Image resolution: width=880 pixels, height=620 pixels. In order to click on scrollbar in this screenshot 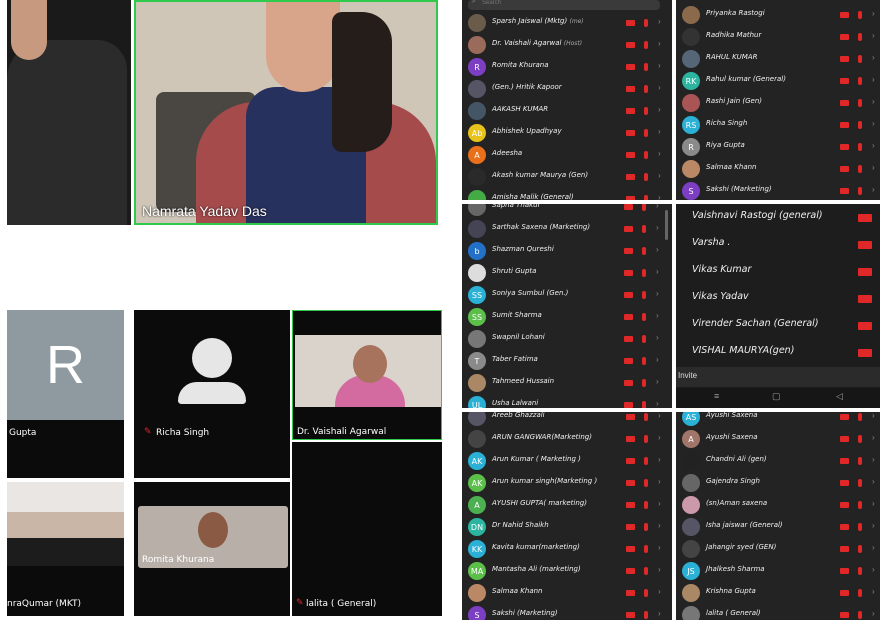, I will do `click(666, 225)`.